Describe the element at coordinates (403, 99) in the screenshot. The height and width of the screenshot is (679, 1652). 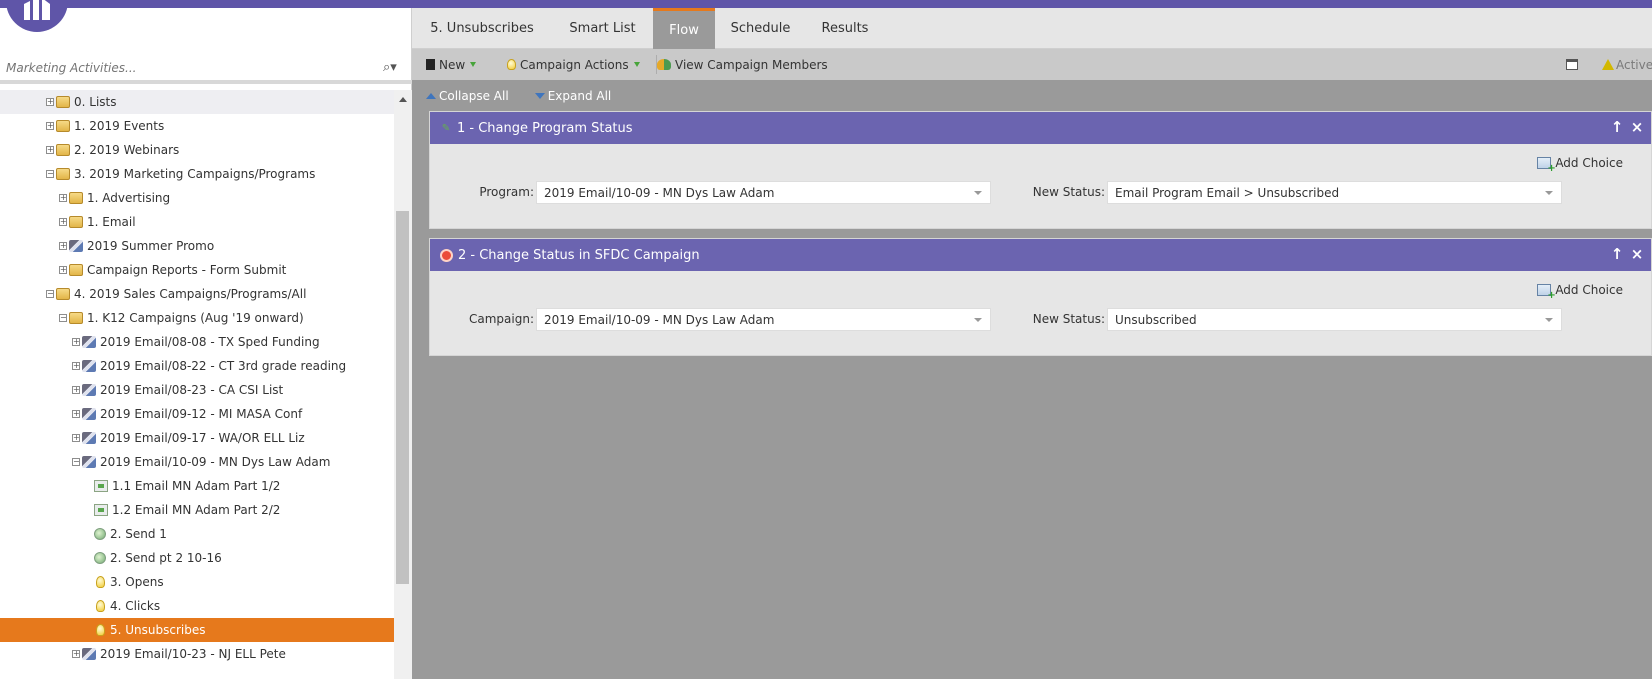
I see `scroll-up-icon` at that location.